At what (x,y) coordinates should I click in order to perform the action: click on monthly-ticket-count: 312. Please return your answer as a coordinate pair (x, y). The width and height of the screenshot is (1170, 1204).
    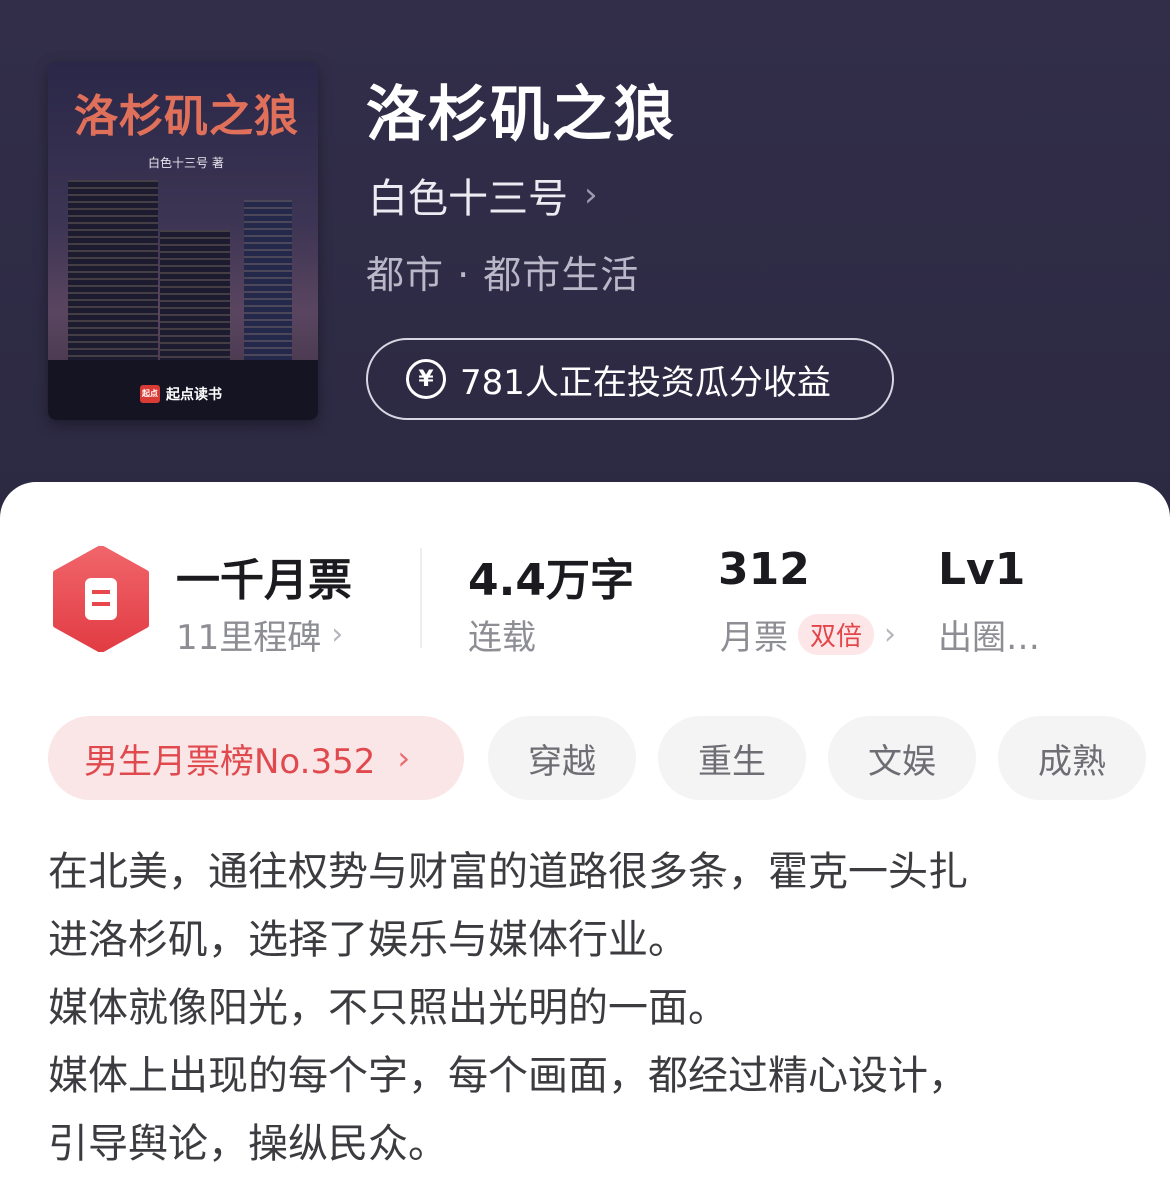
    Looking at the image, I should click on (764, 569).